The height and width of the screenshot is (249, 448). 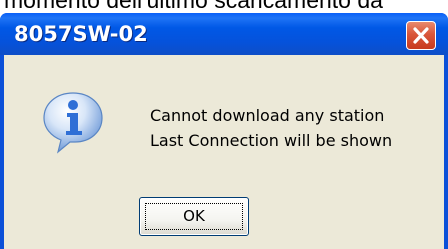 I want to click on message-line-1: Cannot download any station, so click(x=267, y=115).